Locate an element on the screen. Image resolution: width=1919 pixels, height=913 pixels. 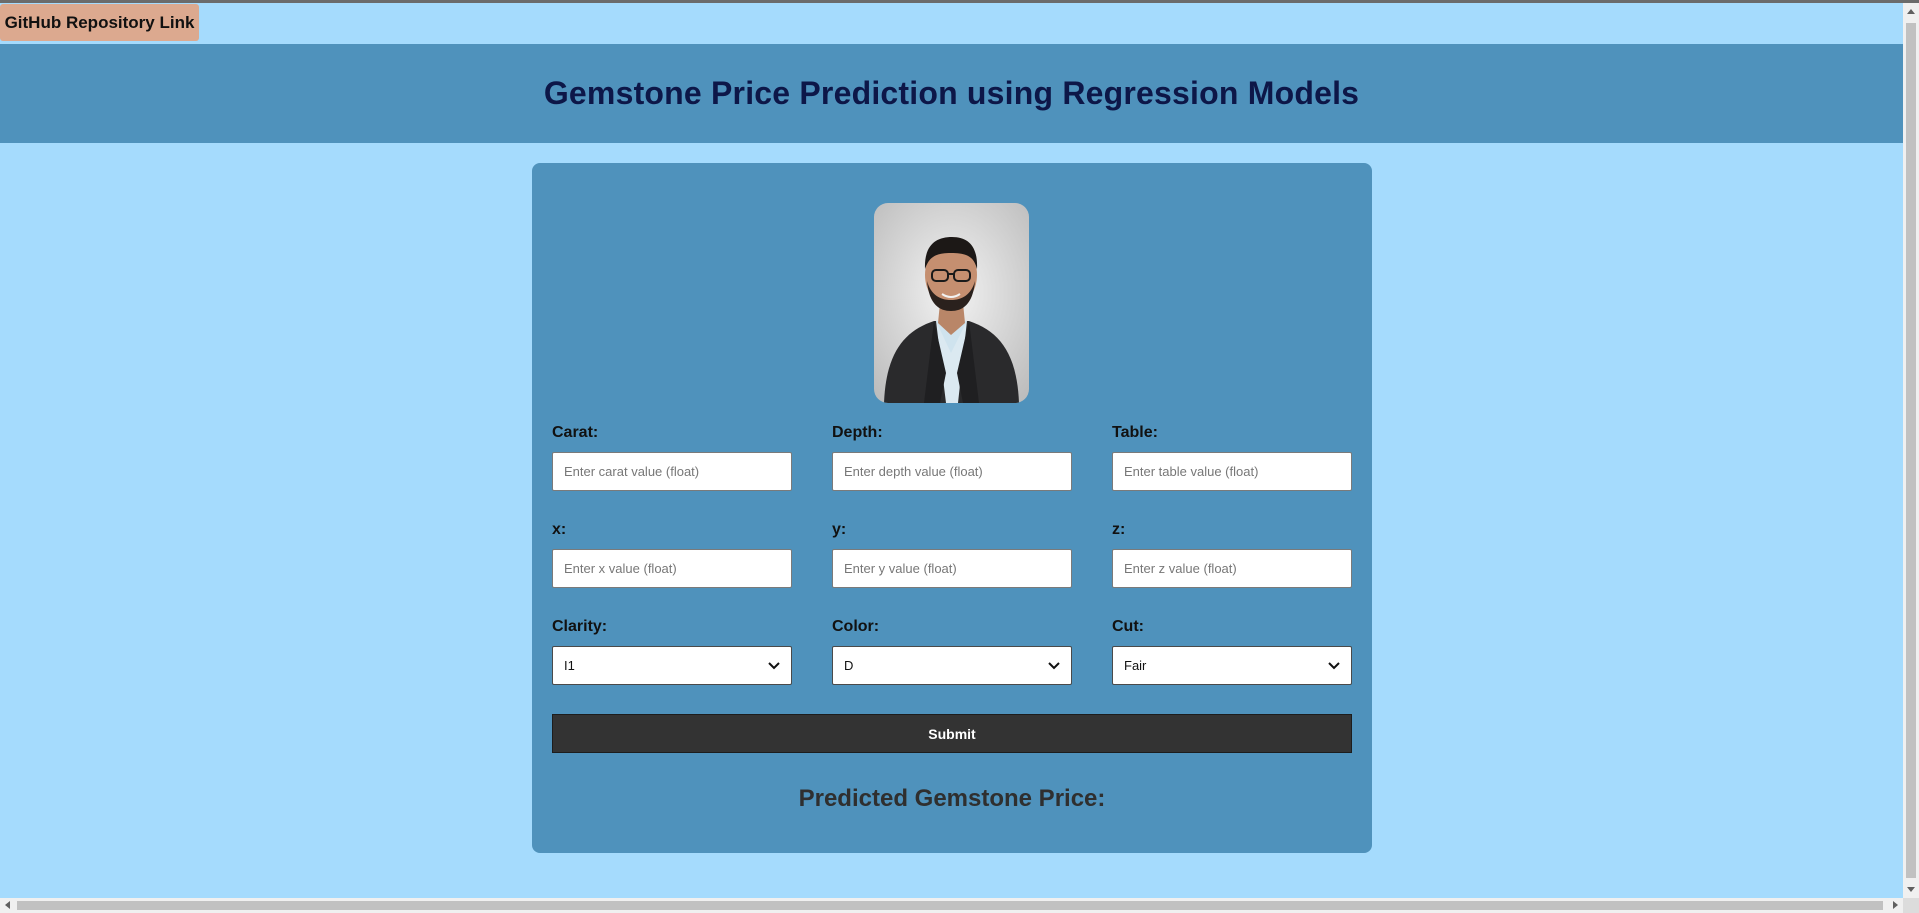
carat-input is located at coordinates (672, 471).